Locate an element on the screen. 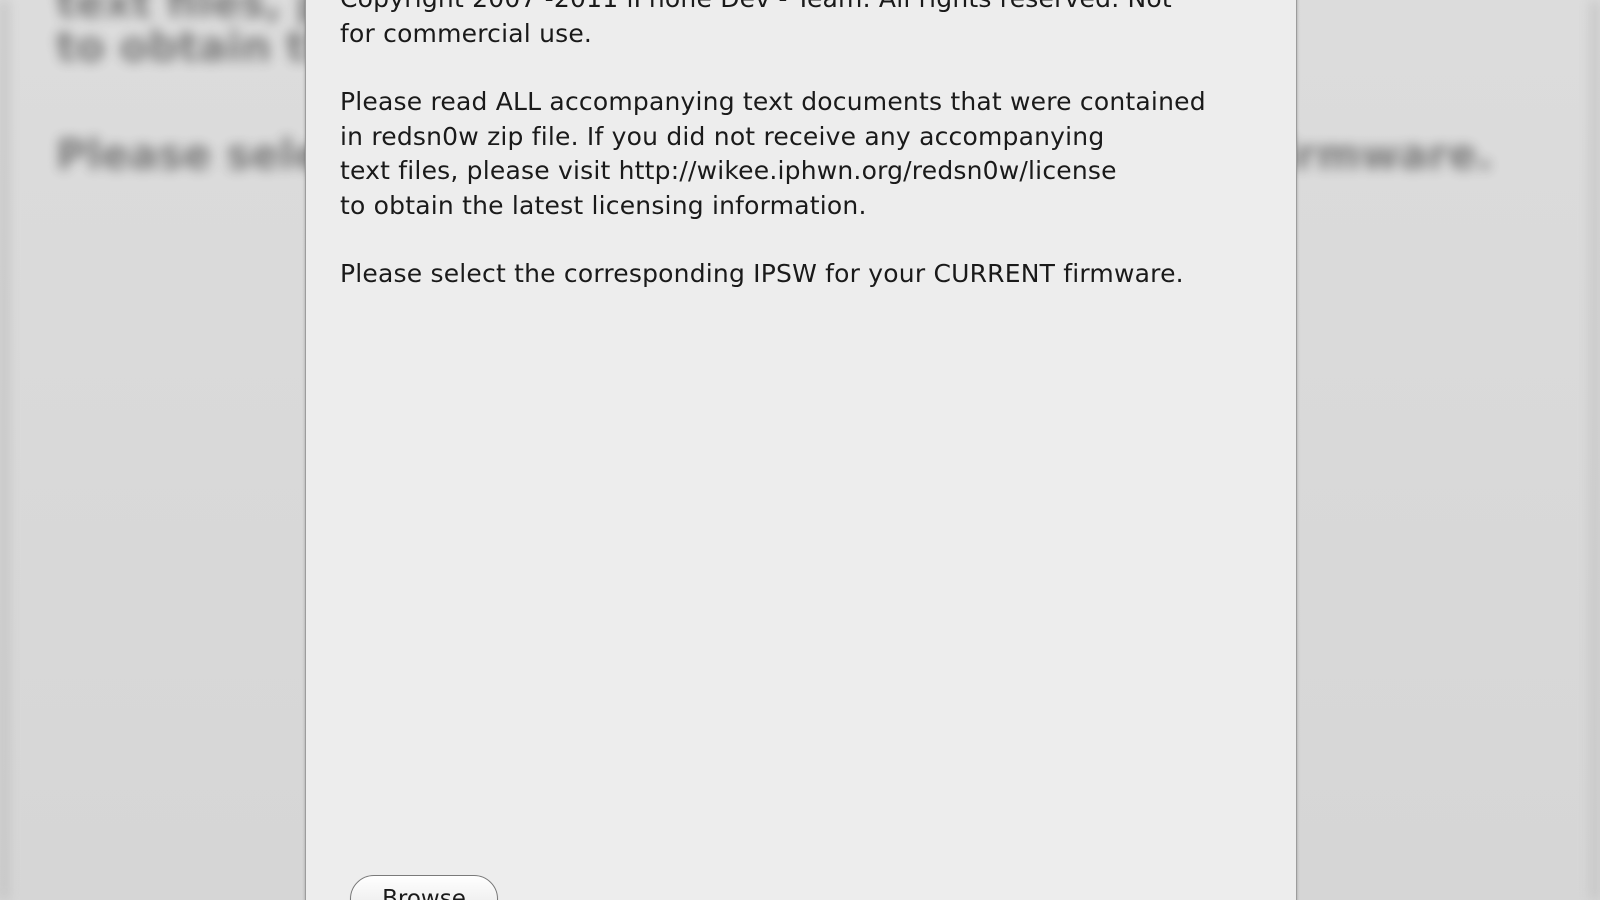 This screenshot has width=1600, height=900. background-text-line: to obtain th is located at coordinates (196, 46).